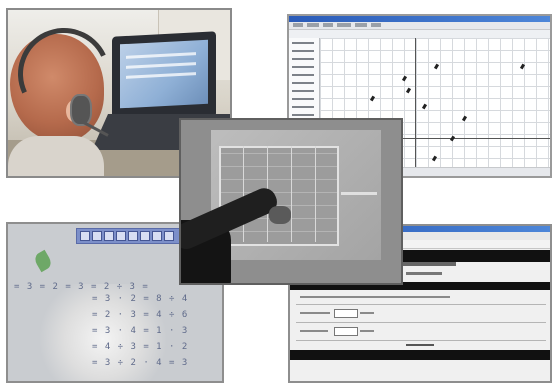 Image resolution: width=552 pixels, height=383 pixels. I want to click on handwritten-note, so click(359, 193).